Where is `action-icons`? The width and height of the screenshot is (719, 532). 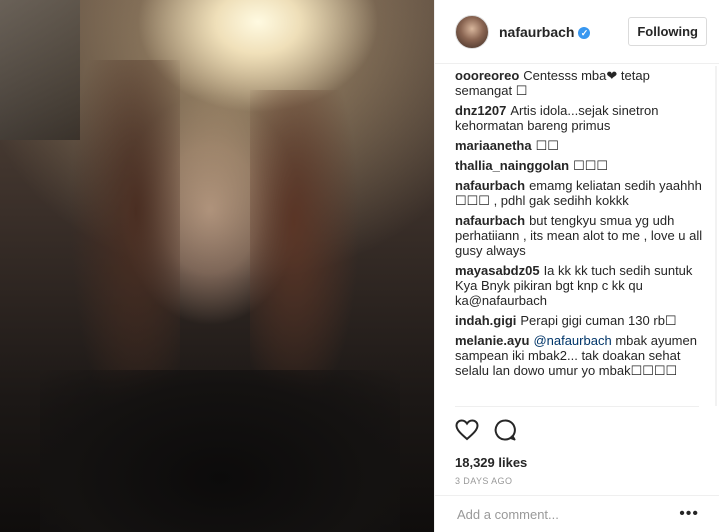
action-icons is located at coordinates (577, 430).